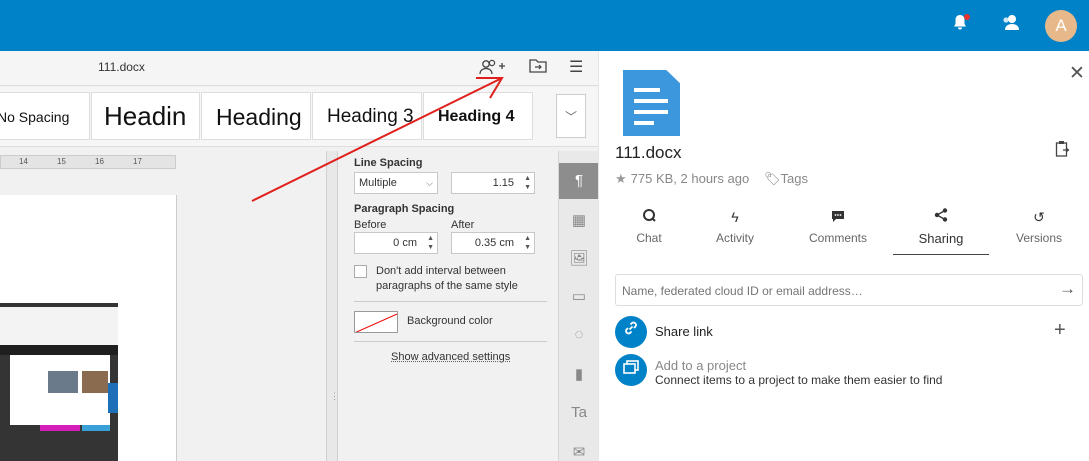 Image resolution: width=1089 pixels, height=461 pixels. What do you see at coordinates (571, 116) in the screenshot?
I see `styles-expand-chevron-icon: ﹀` at bounding box center [571, 116].